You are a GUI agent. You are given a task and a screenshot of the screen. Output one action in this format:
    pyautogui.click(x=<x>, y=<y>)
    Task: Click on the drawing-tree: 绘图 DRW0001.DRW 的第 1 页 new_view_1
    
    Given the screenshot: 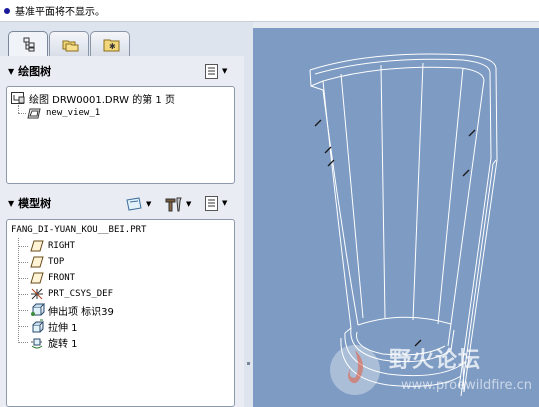 What is the action you would take?
    pyautogui.click(x=120, y=135)
    